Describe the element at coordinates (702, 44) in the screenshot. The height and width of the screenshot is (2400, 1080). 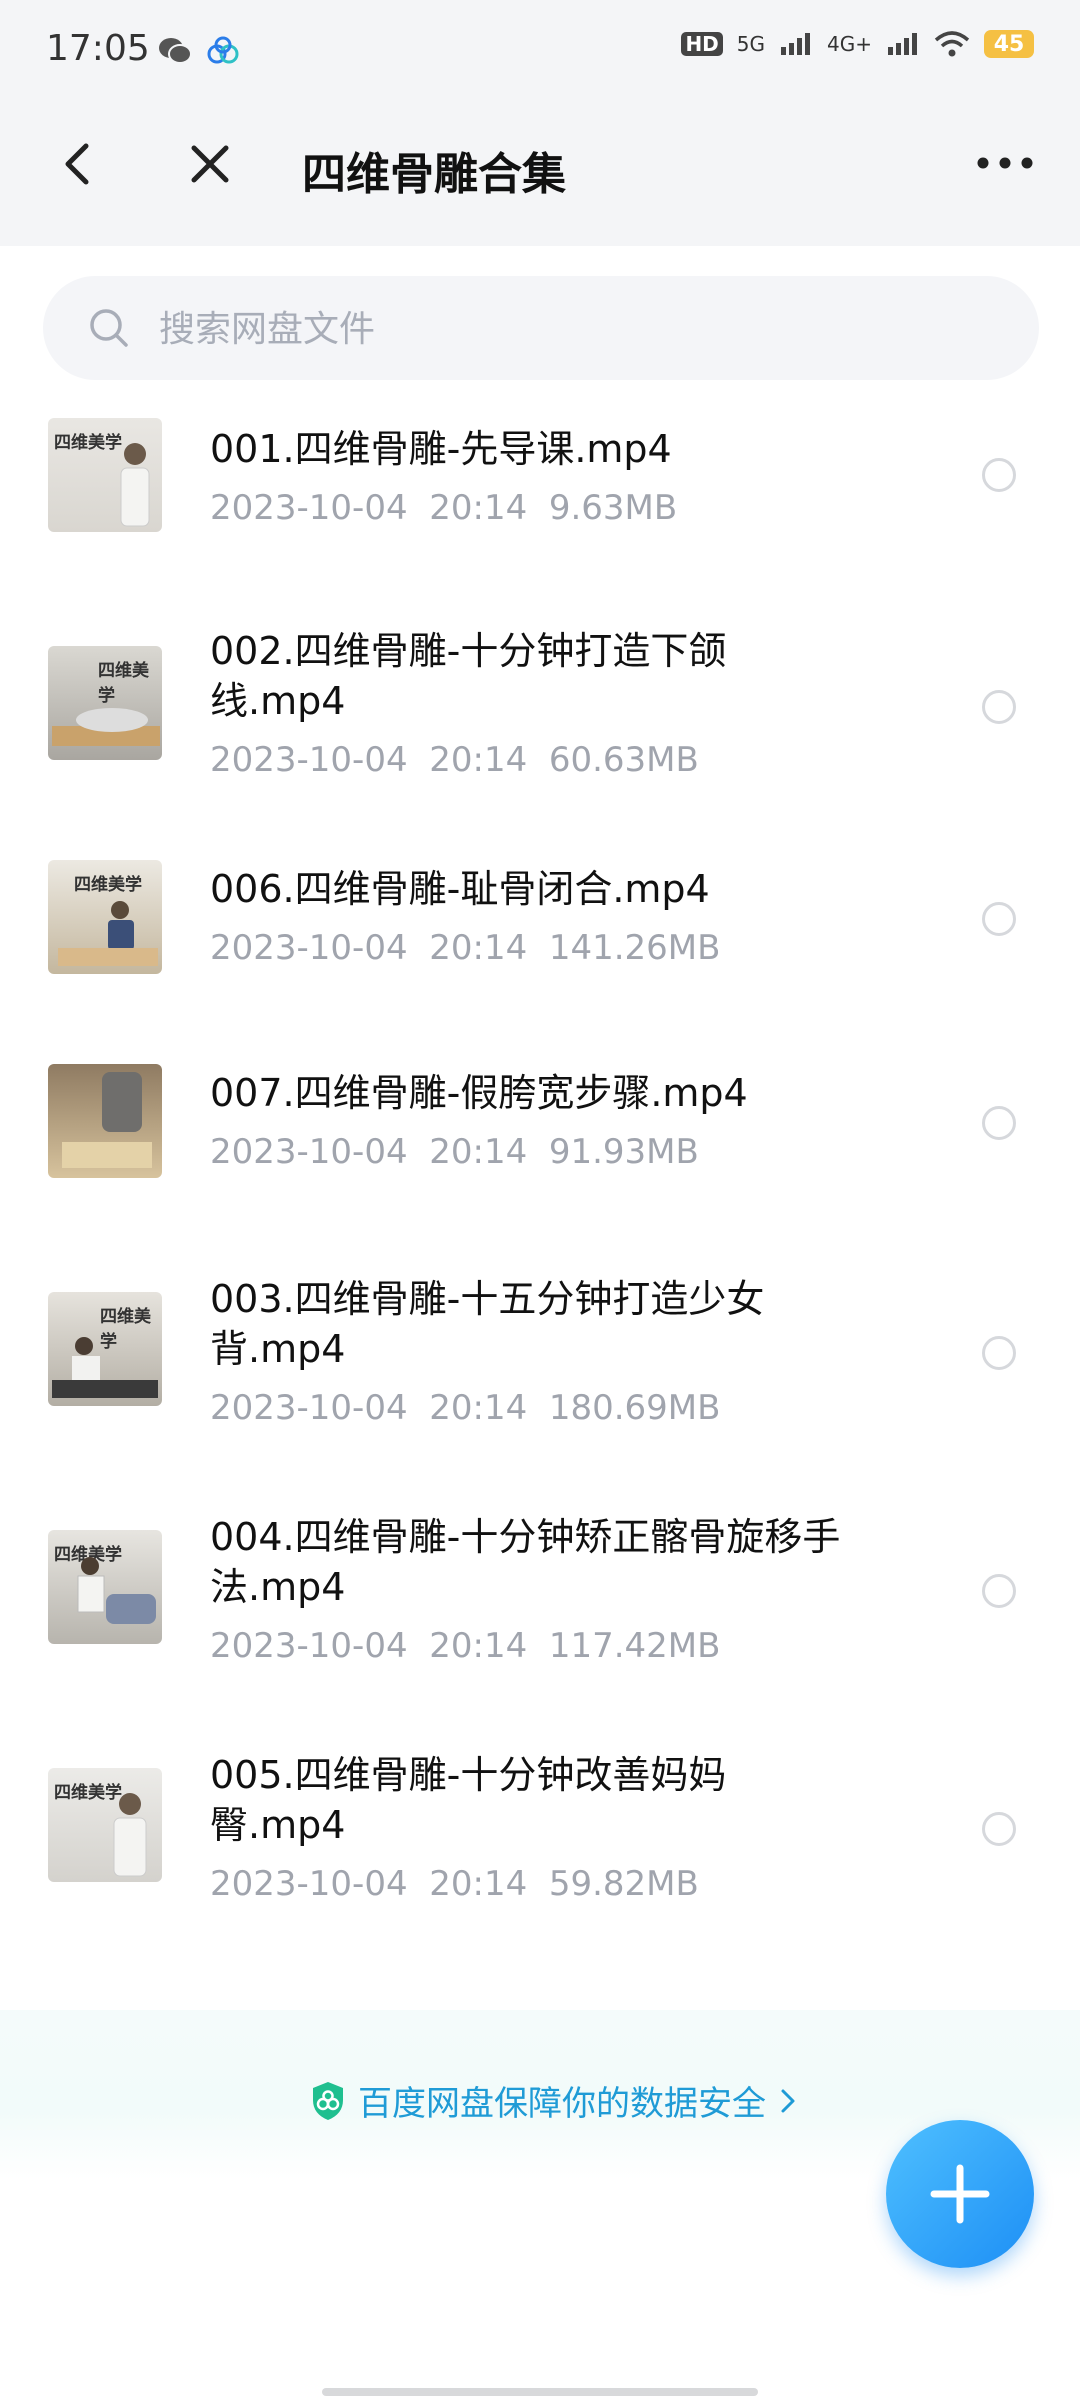
I see `hd-badge: HD` at that location.